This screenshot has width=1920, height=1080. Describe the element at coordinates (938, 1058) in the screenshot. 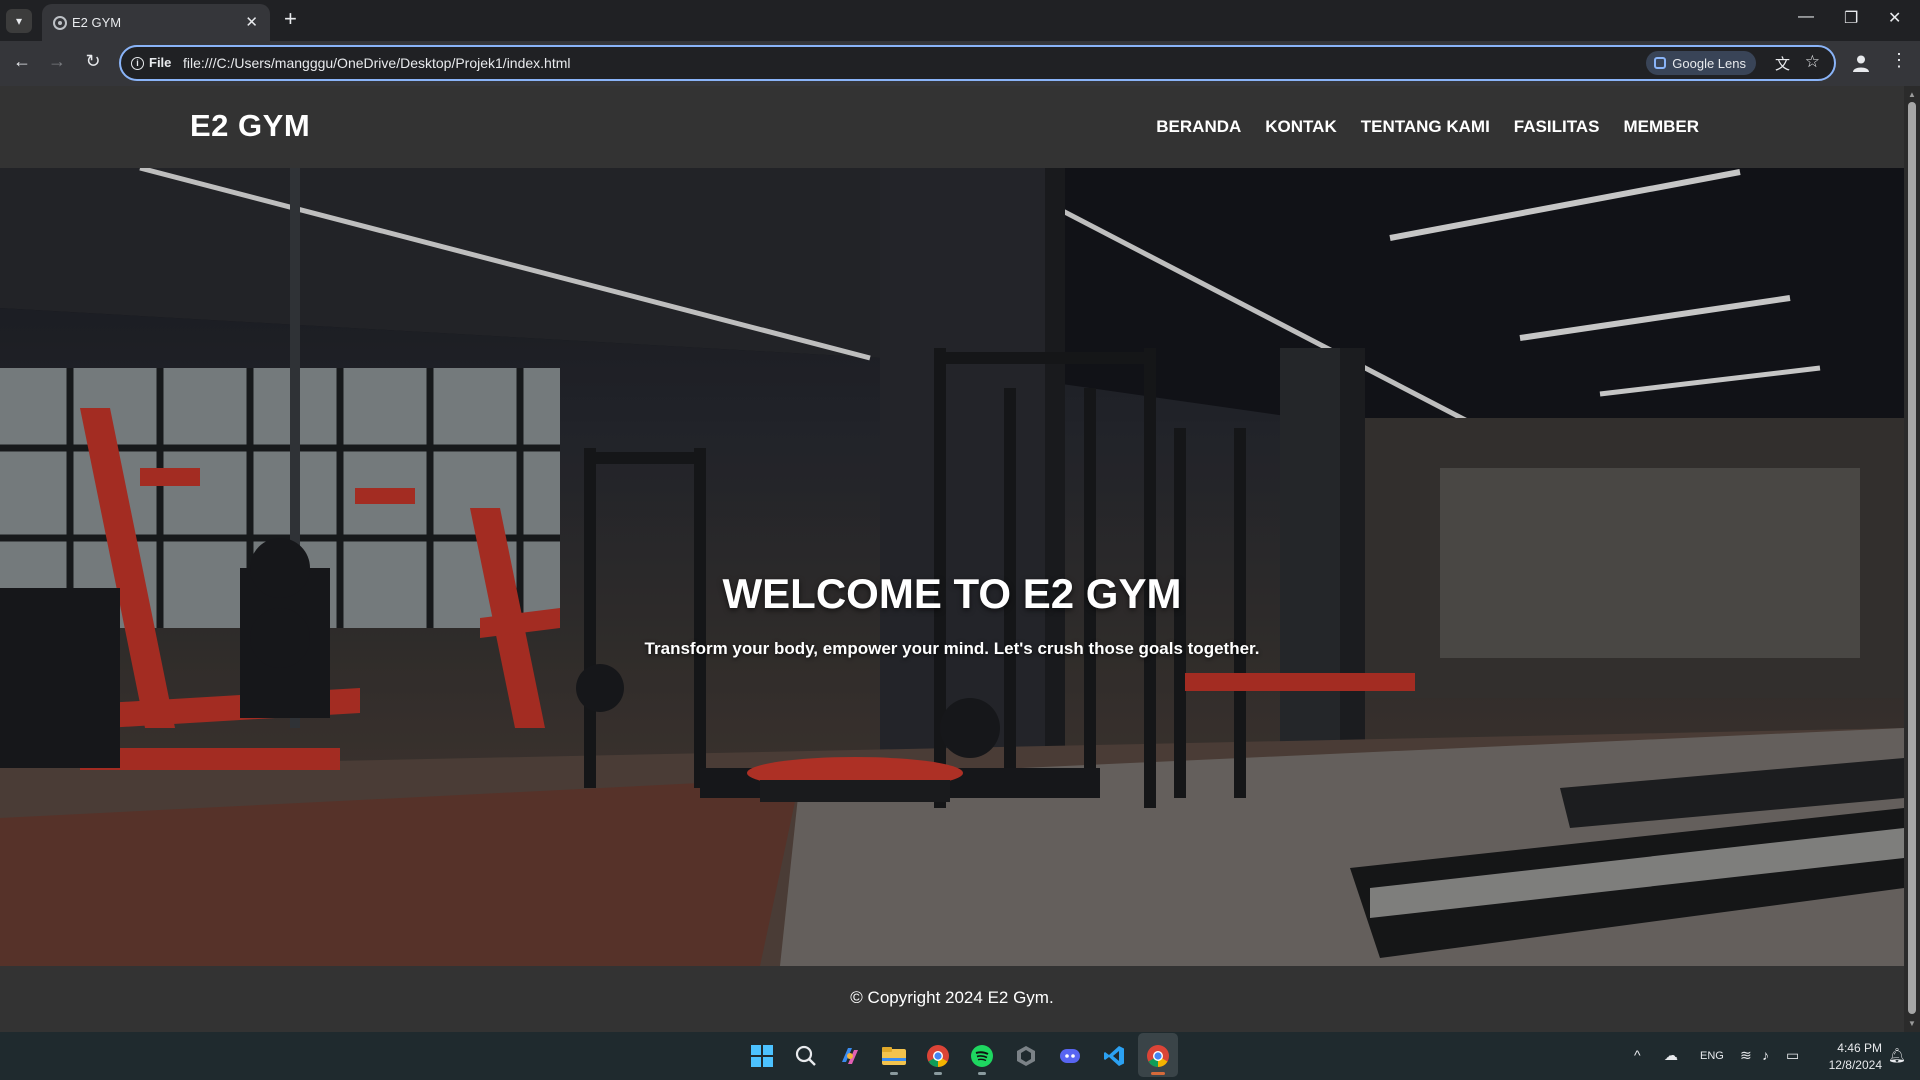

I see `chrome-icon` at that location.